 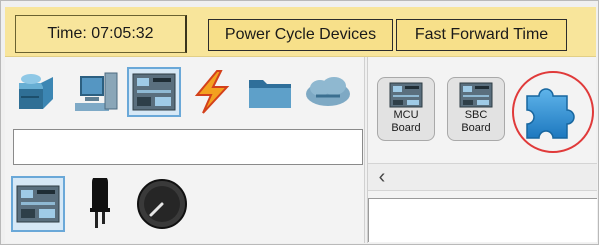 What do you see at coordinates (38, 204) in the screenshot?
I see `boards-icon` at bounding box center [38, 204].